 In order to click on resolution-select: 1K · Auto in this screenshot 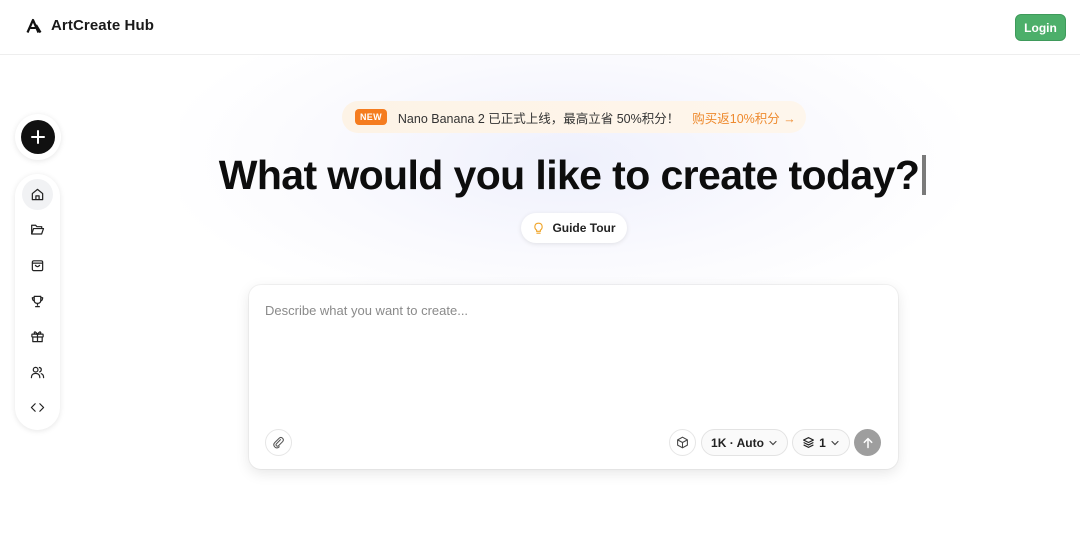, I will do `click(744, 442)`.